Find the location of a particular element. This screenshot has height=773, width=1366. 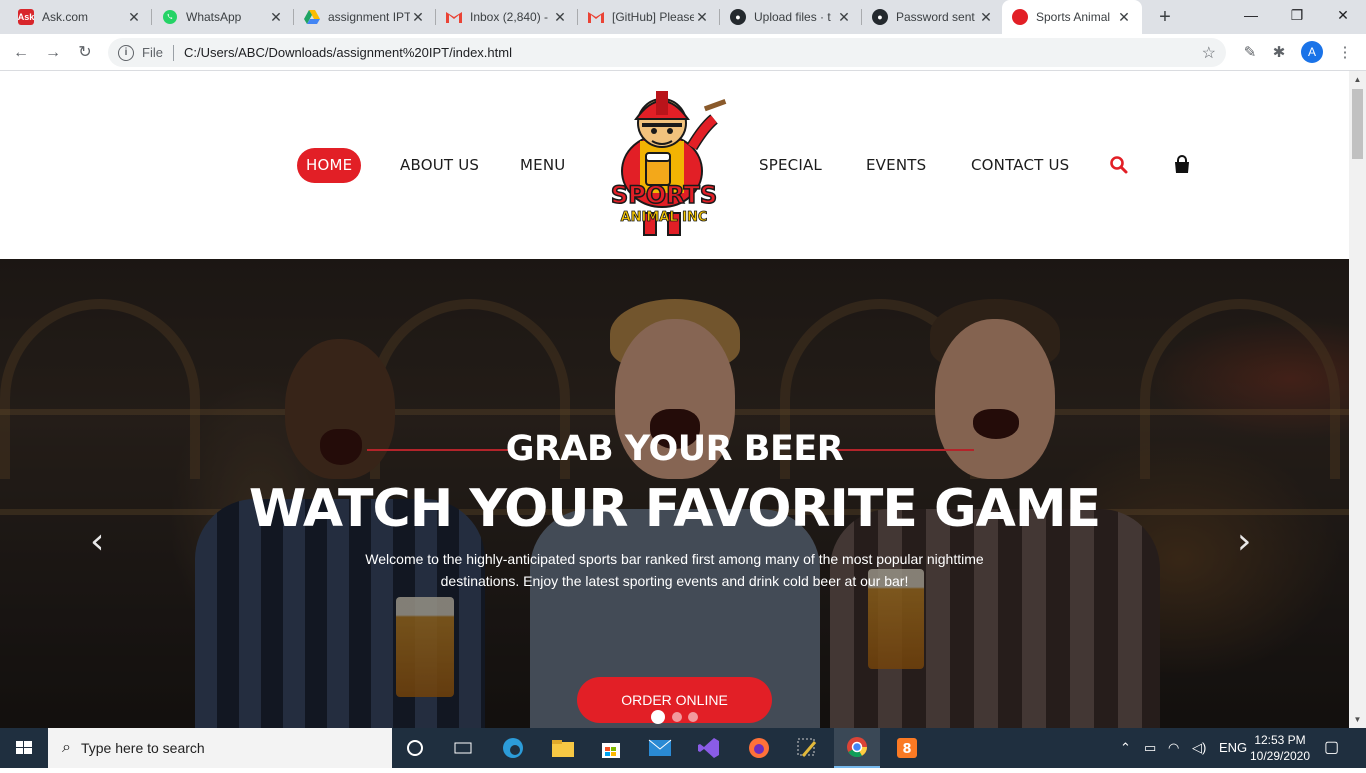

info-icon: i is located at coordinates (126, 52).